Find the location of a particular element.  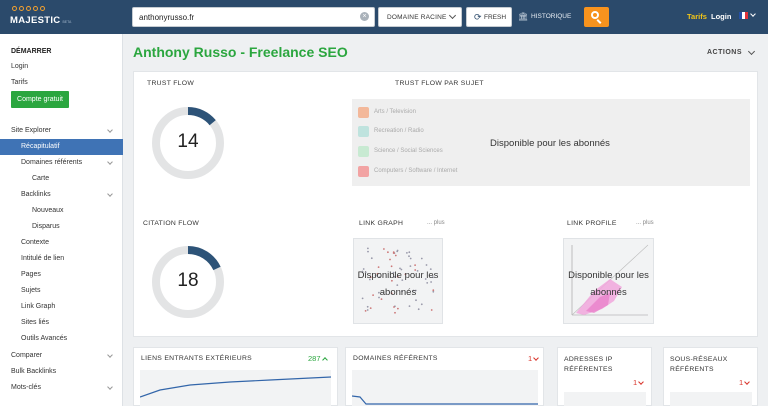

sidebar-item-advanced-tools: Outils Avancés is located at coordinates (61, 339).